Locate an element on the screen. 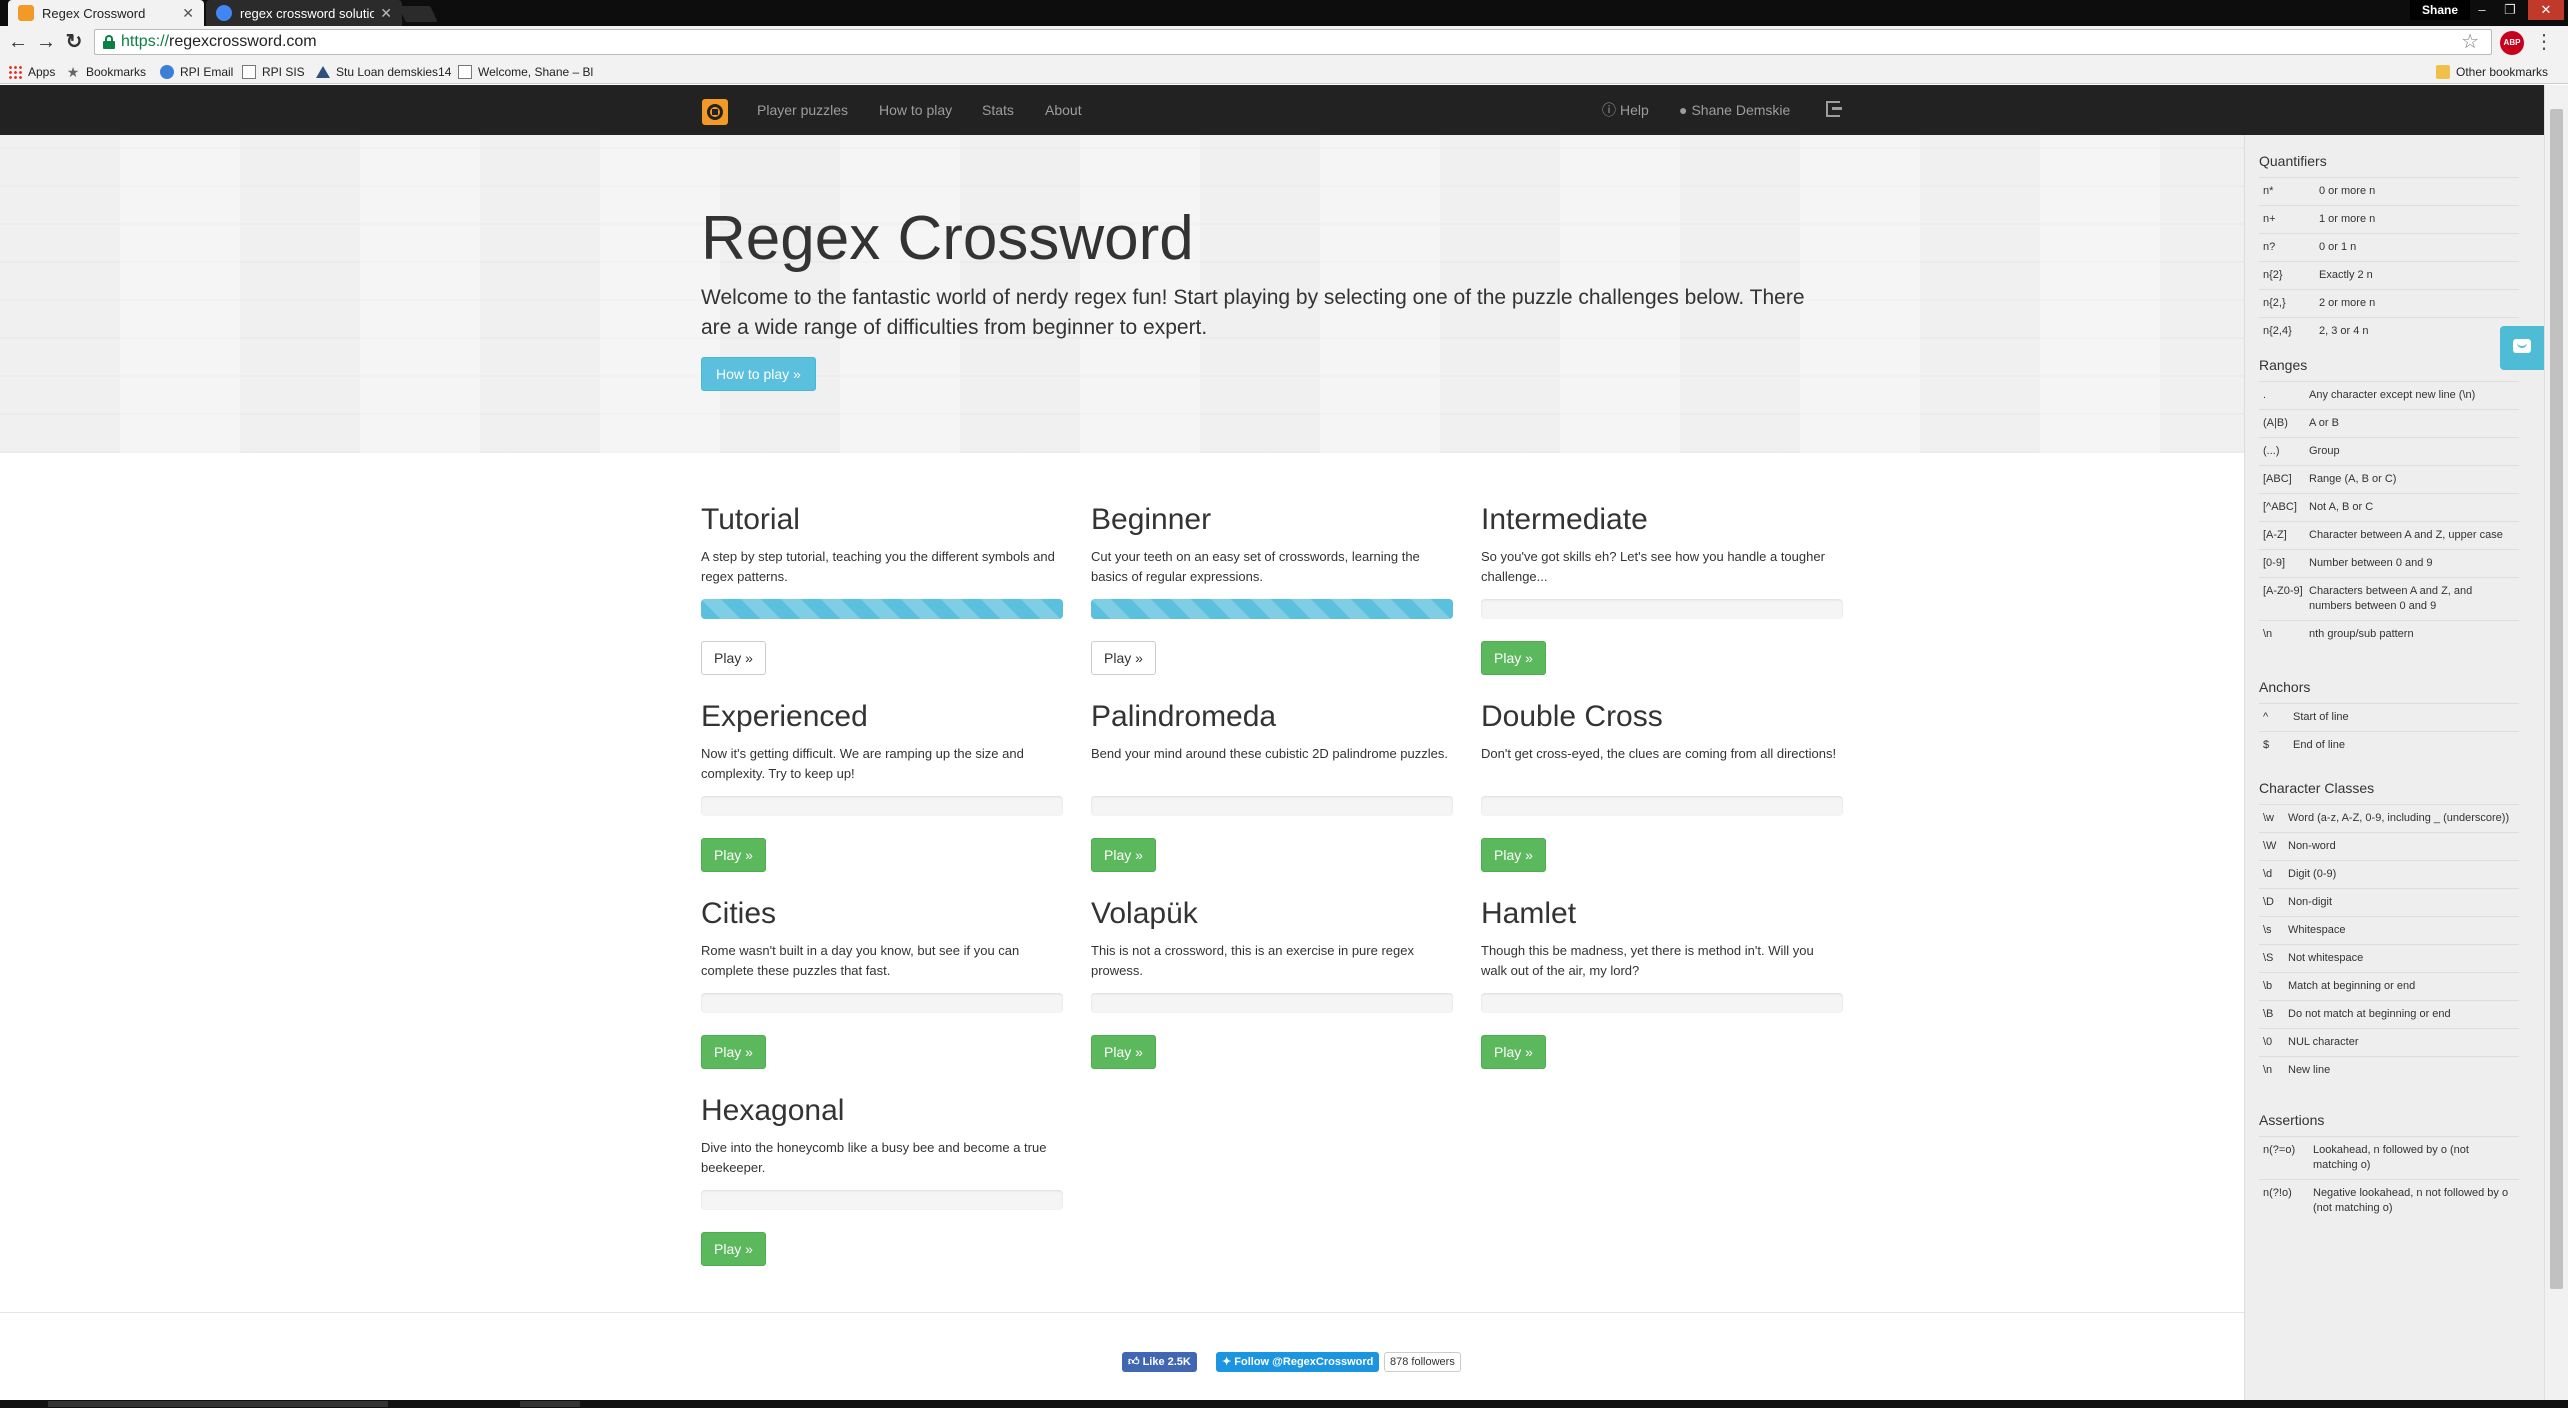  feedback-widget-button is located at coordinates (2522, 348).